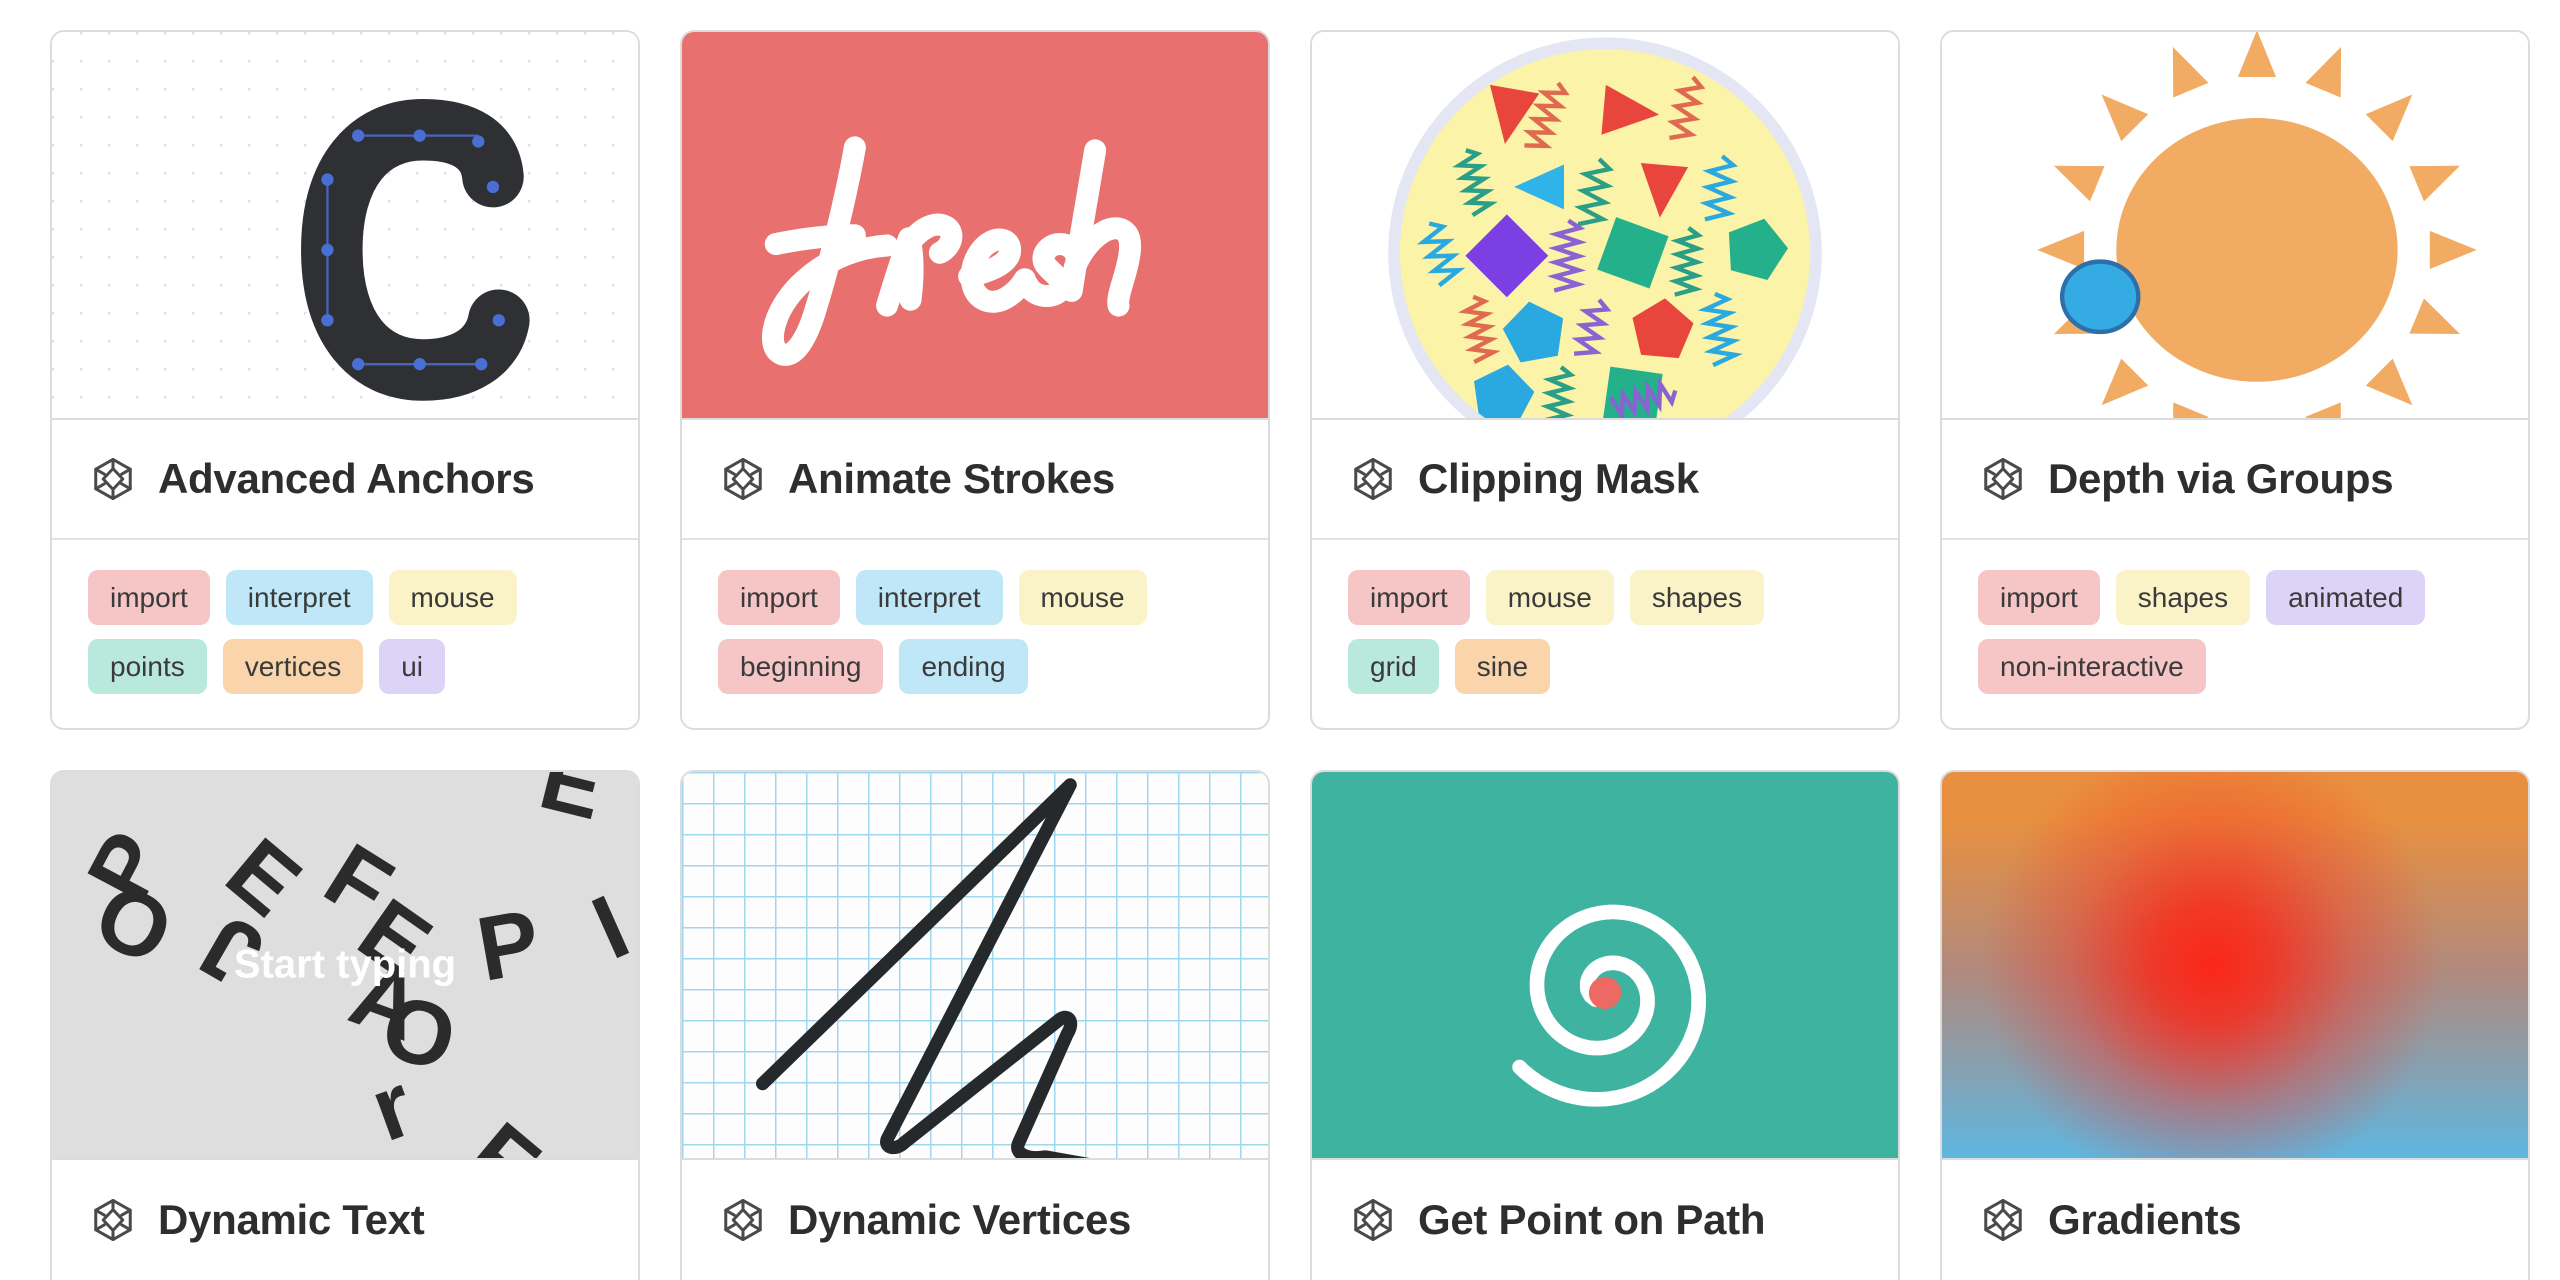 The image size is (2560, 1280). Describe the element at coordinates (963, 666) in the screenshot. I see `tag-ending: ending` at that location.